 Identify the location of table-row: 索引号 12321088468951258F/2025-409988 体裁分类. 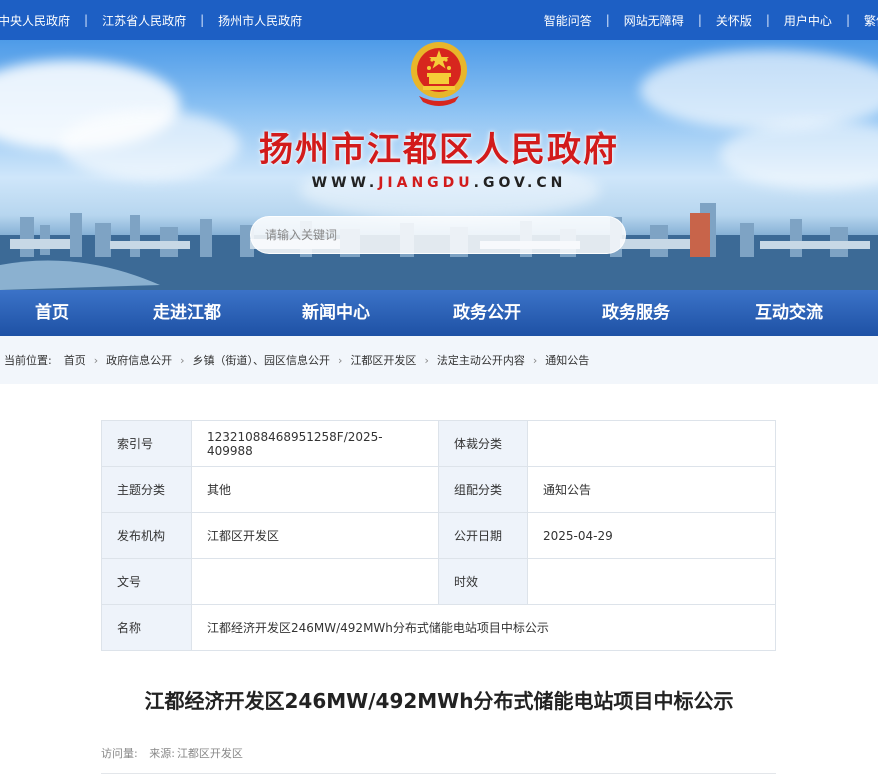
(438, 443).